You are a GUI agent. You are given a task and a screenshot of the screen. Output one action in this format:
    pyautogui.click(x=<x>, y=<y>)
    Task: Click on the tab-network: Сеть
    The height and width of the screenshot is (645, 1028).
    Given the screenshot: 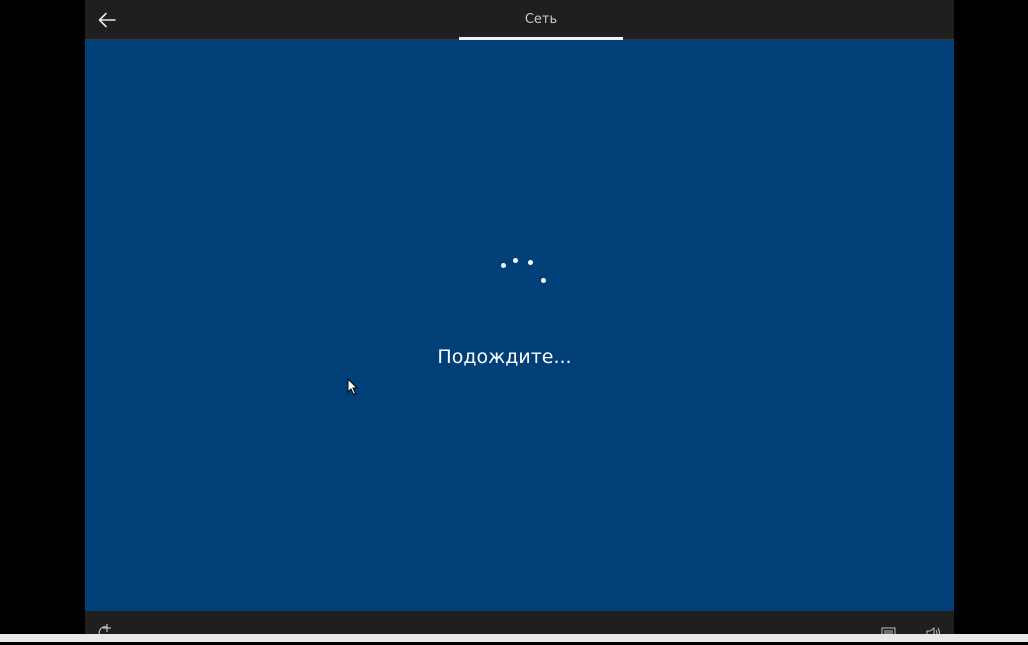 What is the action you would take?
    pyautogui.click(x=541, y=20)
    